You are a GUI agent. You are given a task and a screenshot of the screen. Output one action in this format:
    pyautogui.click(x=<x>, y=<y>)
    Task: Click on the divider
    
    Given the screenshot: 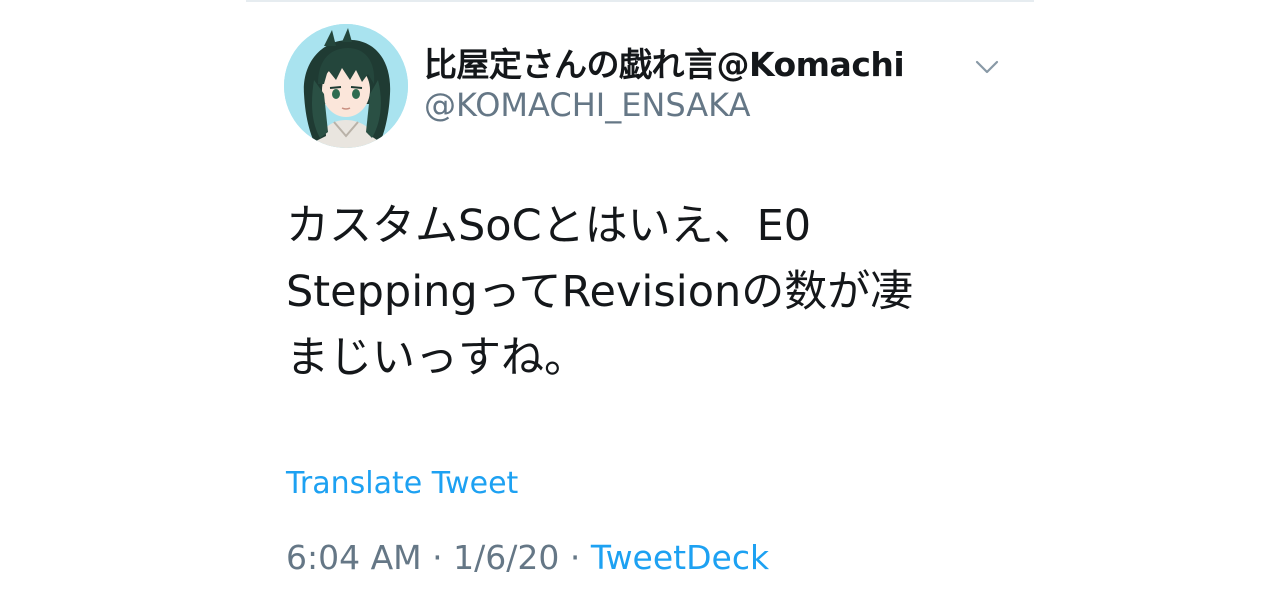 What is the action you would take?
    pyautogui.click(x=640, y=1)
    